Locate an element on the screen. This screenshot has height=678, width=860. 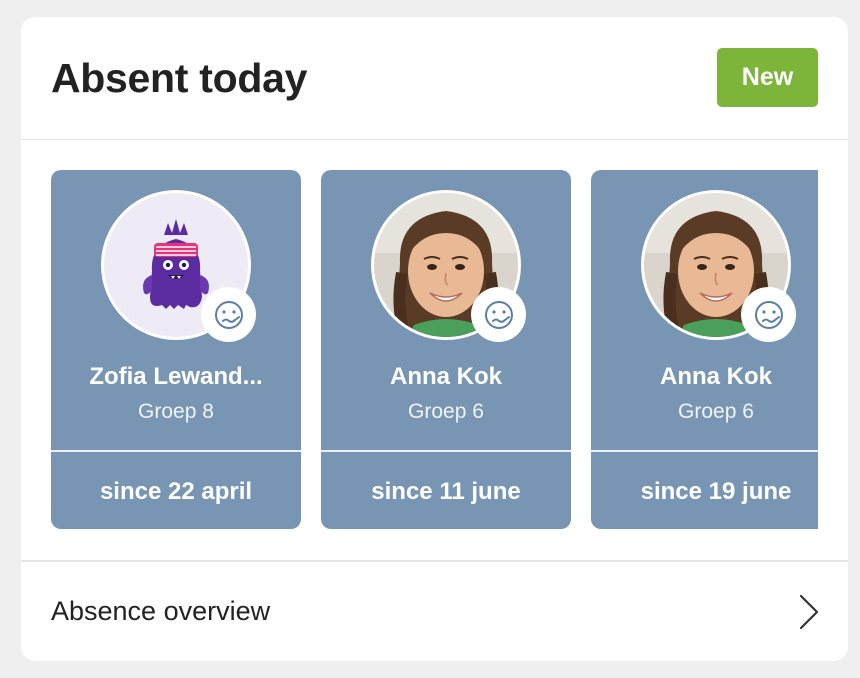
absence-overview-label: Absence overview is located at coordinates (161, 611).